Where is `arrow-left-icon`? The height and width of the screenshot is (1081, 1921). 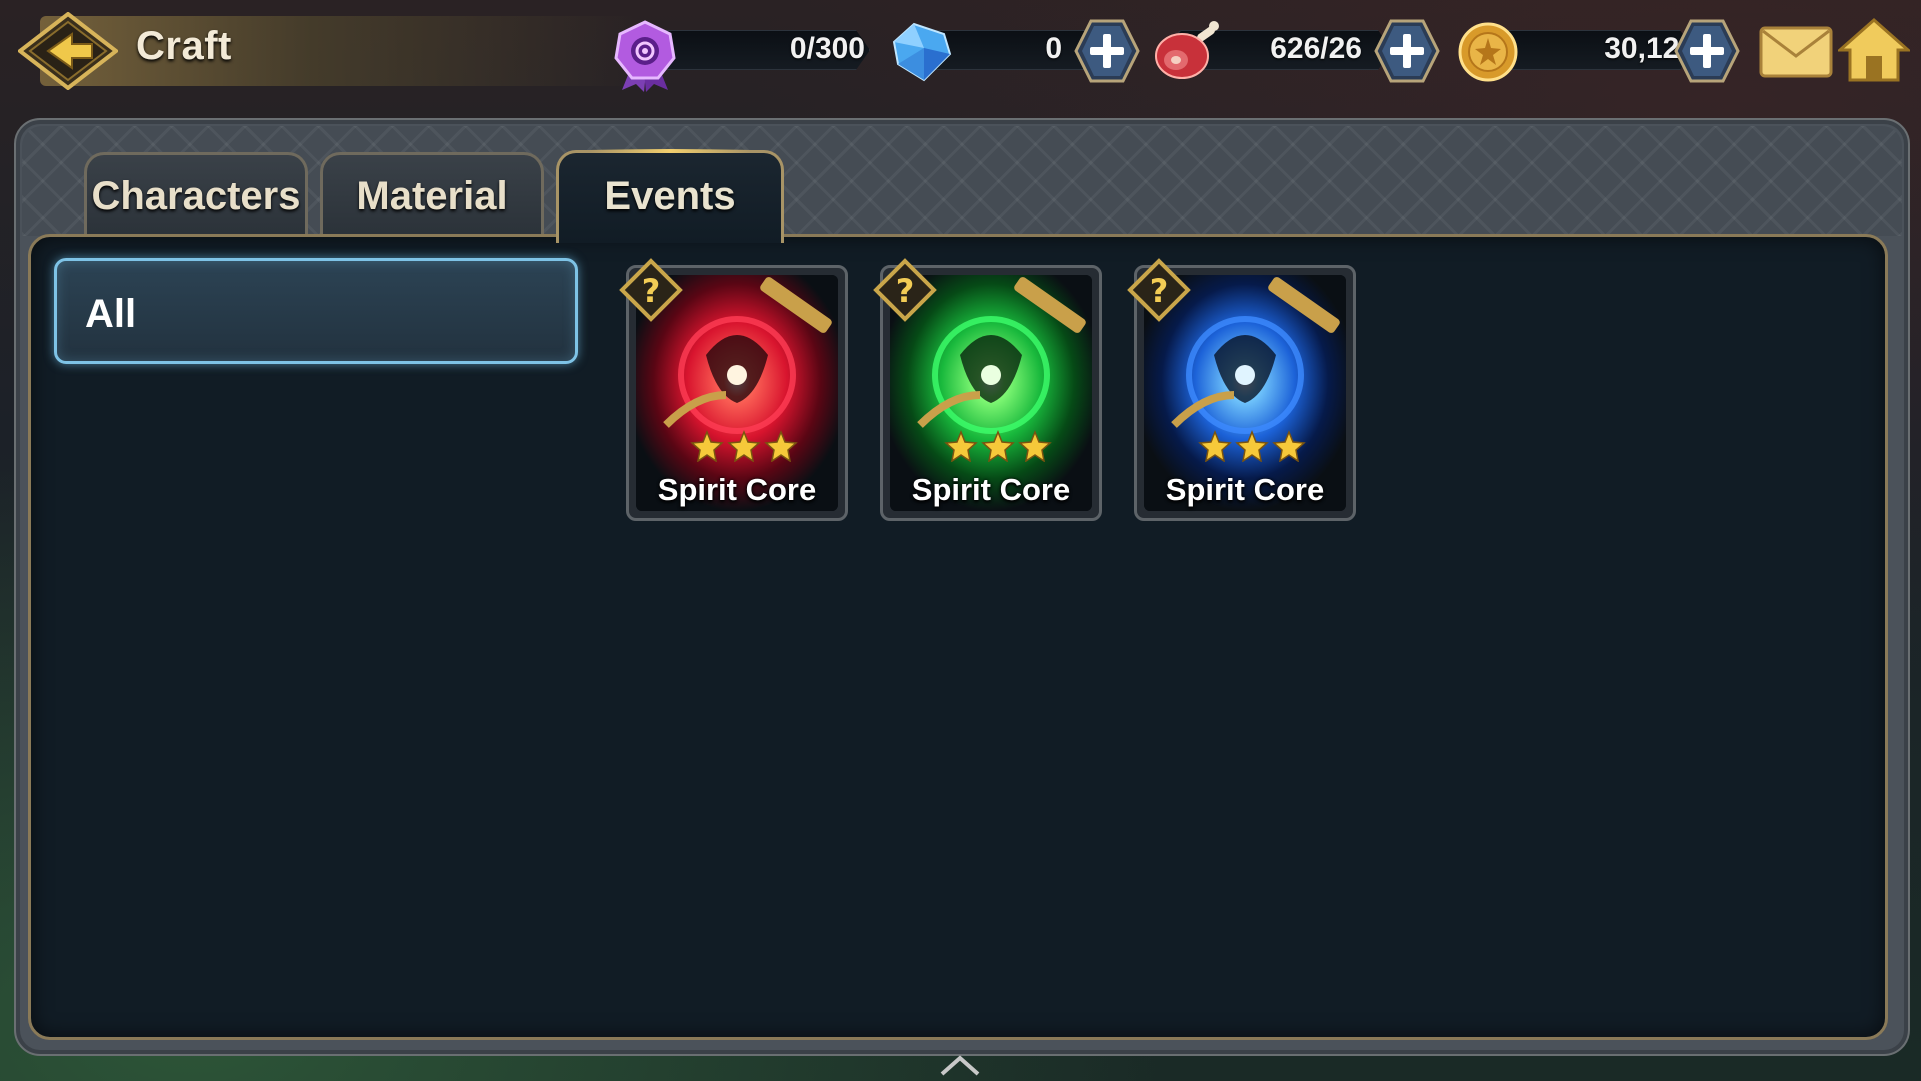
arrow-left-icon is located at coordinates (68, 51).